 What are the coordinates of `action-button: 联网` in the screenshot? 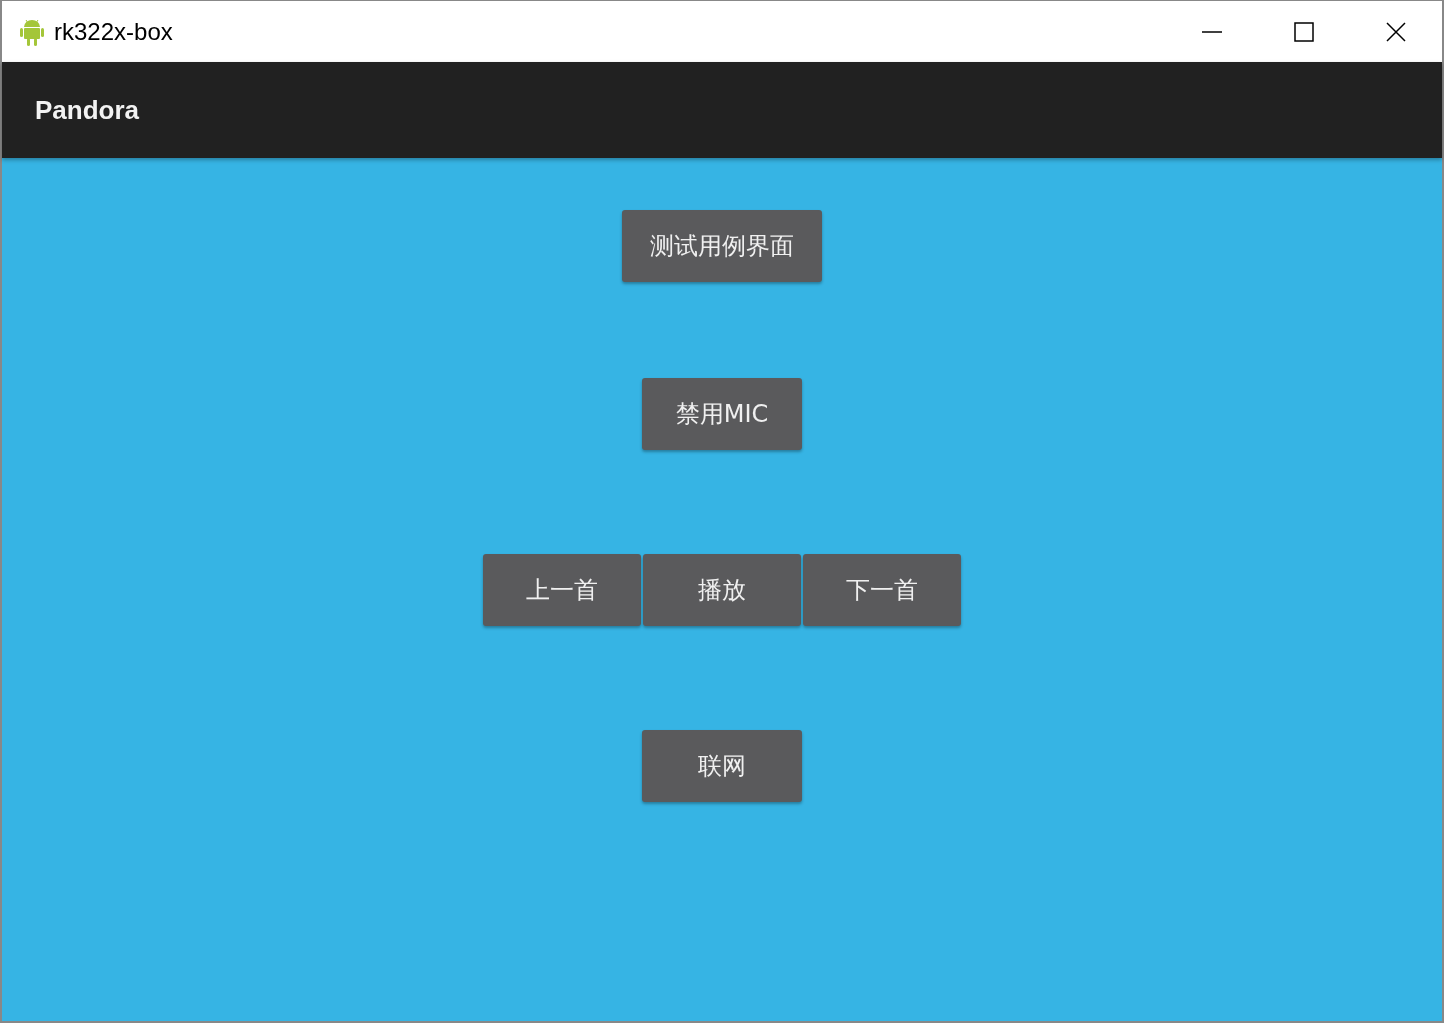 It's located at (722, 766).